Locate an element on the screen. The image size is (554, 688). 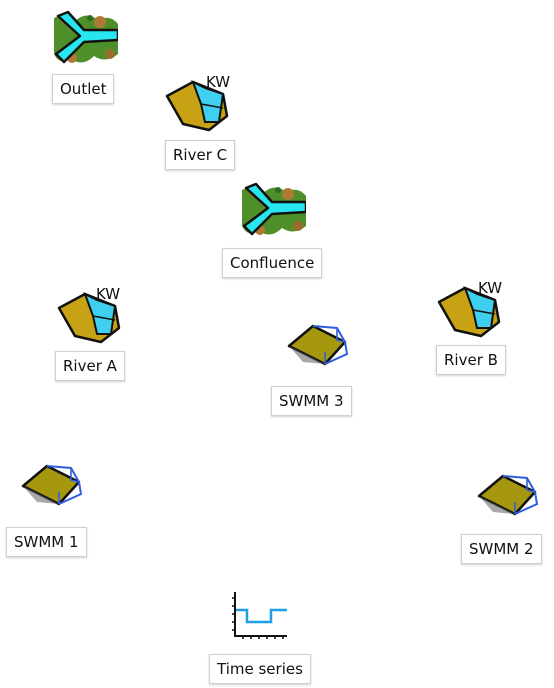
river-b-label: River B is located at coordinates (471, 360).